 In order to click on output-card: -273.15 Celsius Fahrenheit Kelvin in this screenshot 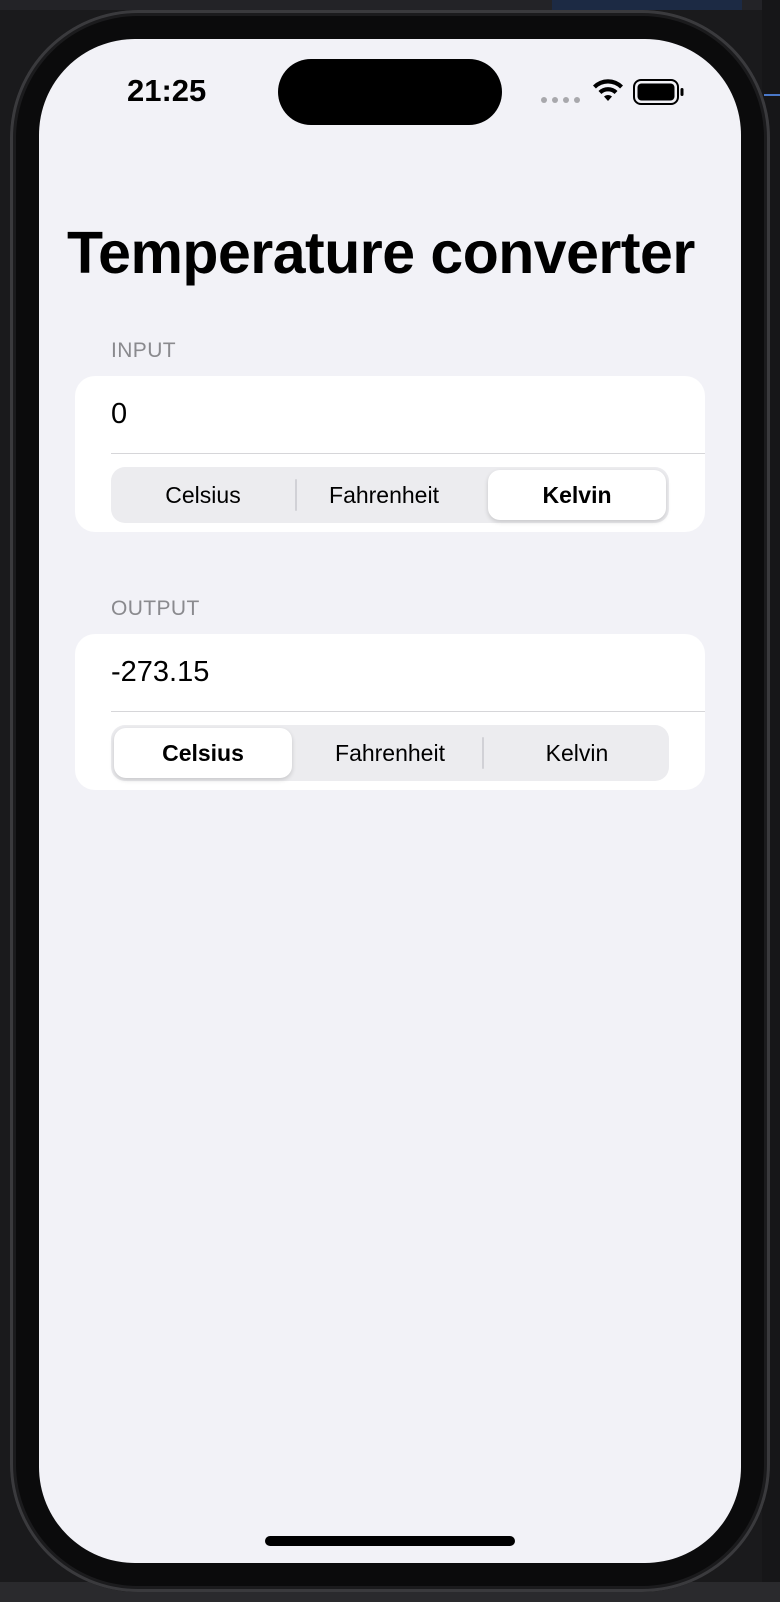, I will do `click(390, 712)`.